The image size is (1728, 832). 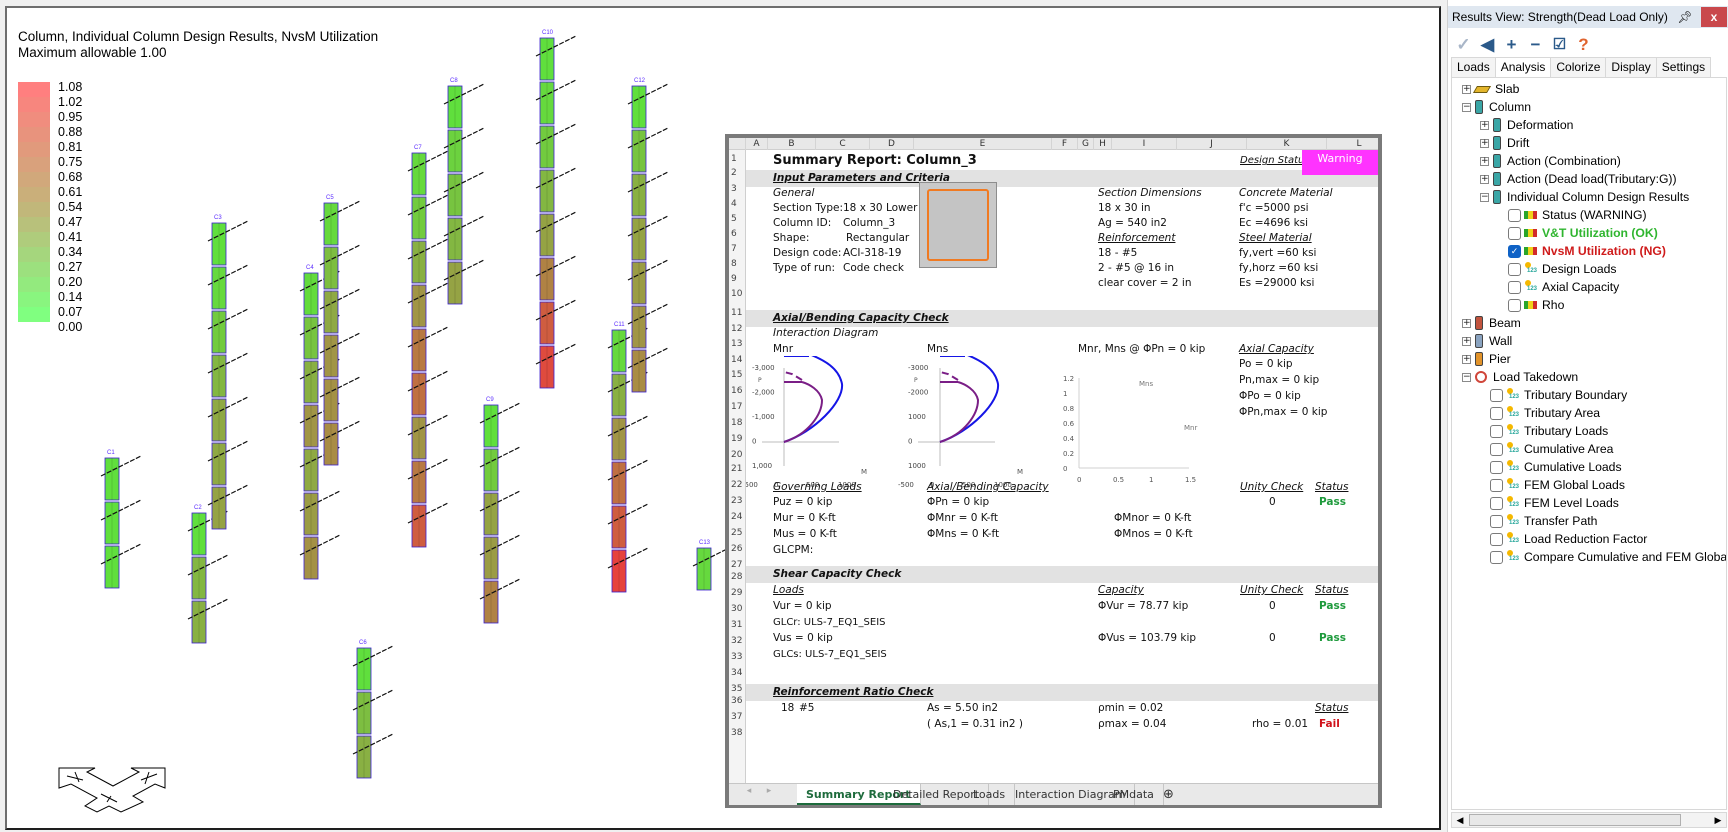 I want to click on collapse-minus-icon: −, so click(x=1535, y=44).